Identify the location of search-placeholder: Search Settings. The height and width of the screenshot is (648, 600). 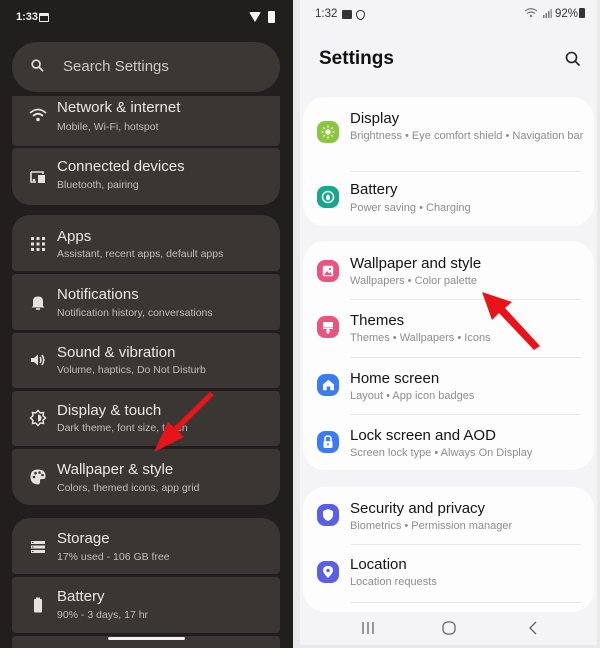
(116, 66).